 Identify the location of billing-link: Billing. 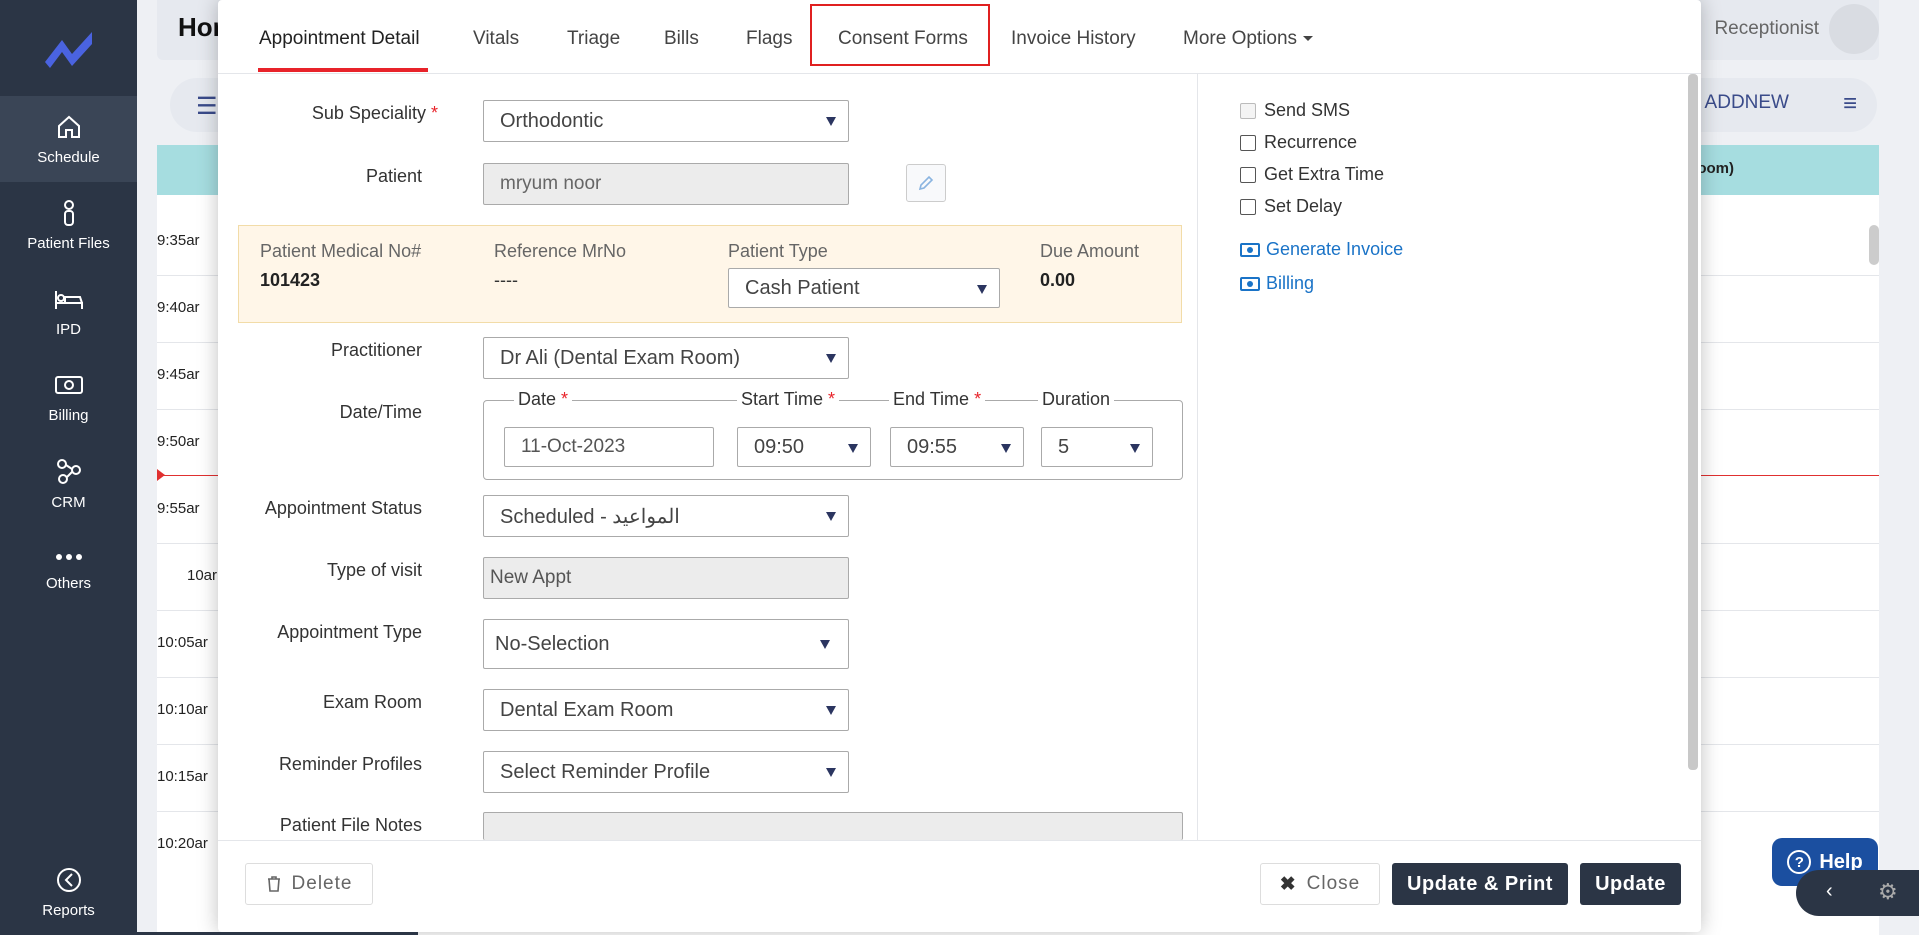
(1277, 283).